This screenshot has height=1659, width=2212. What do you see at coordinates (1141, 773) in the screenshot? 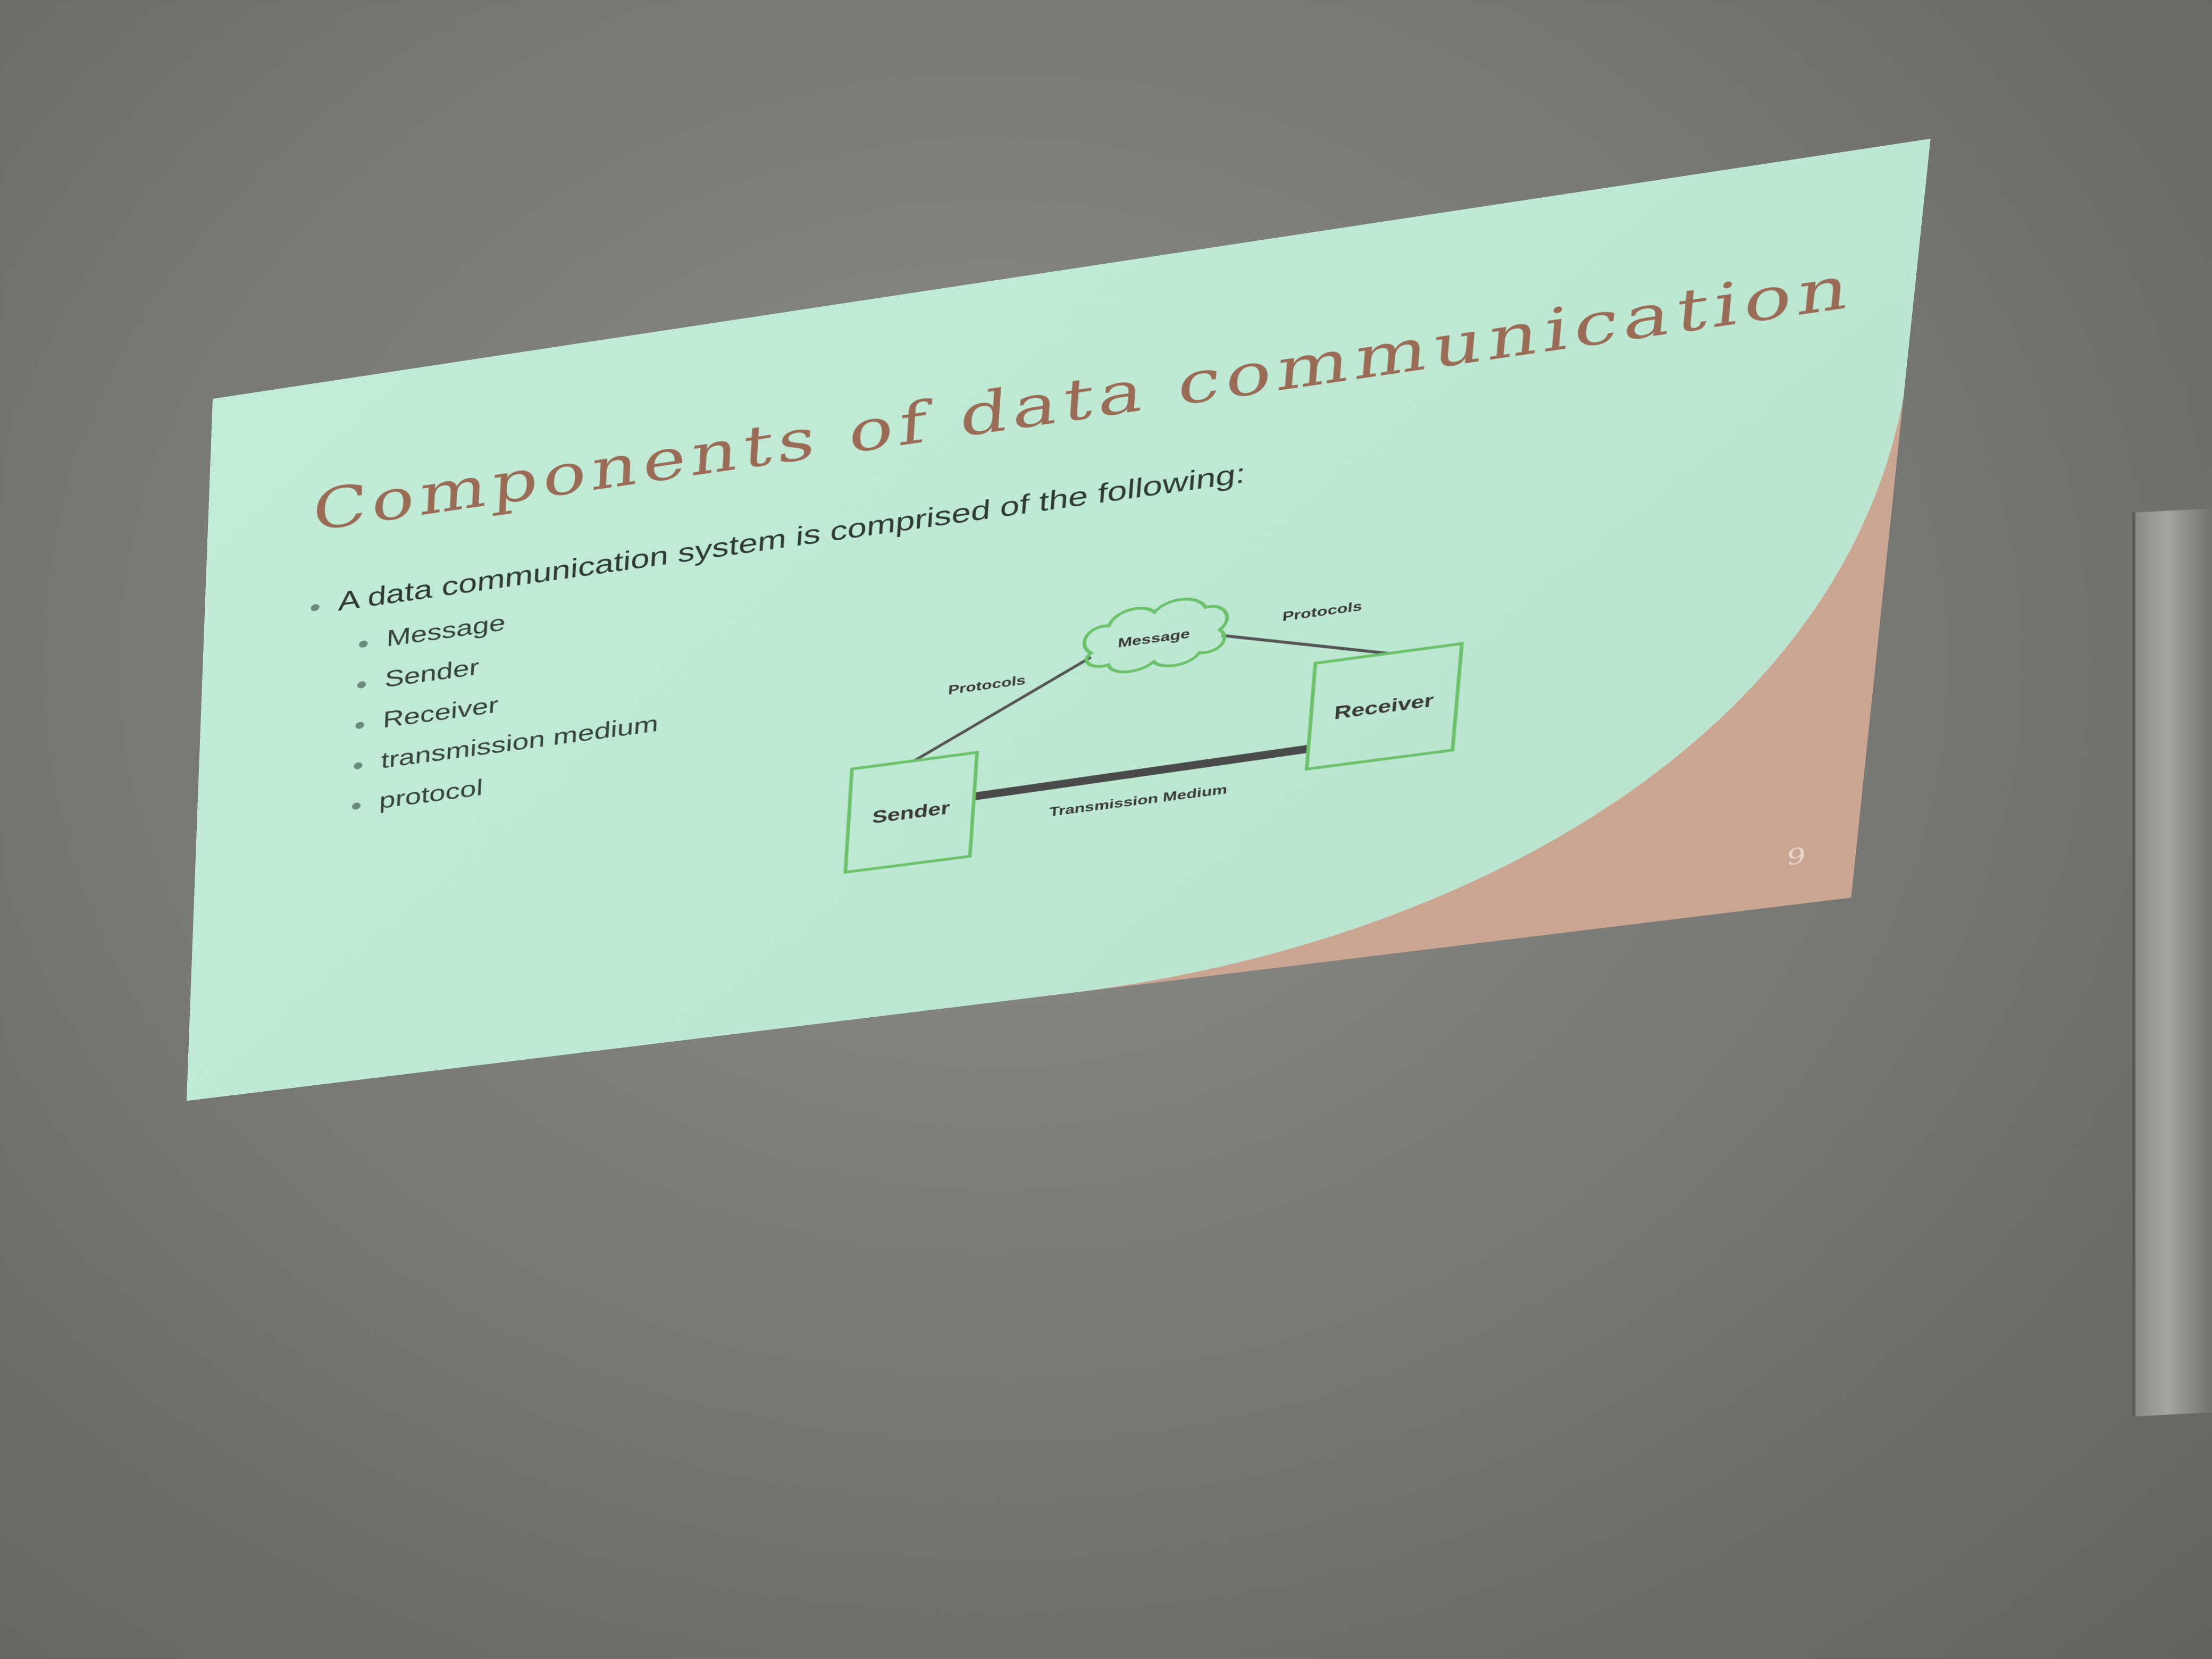
I see `transmission-medium-line` at bounding box center [1141, 773].